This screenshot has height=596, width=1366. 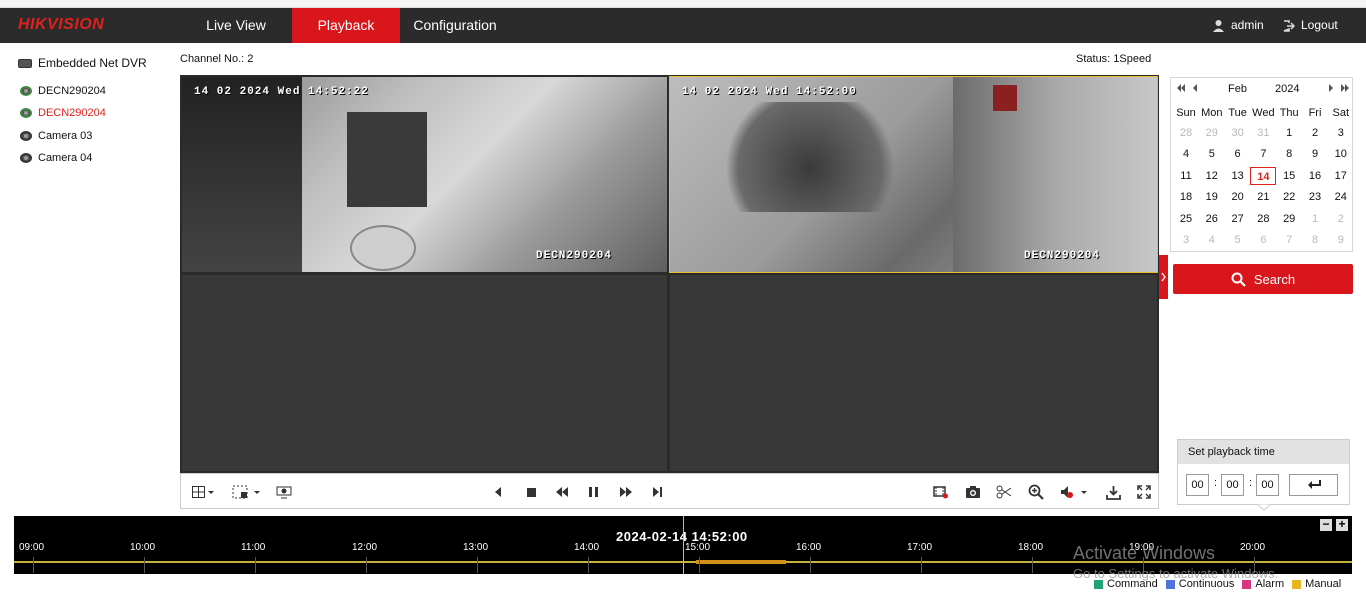 I want to click on audio-button, so click(x=1074, y=492).